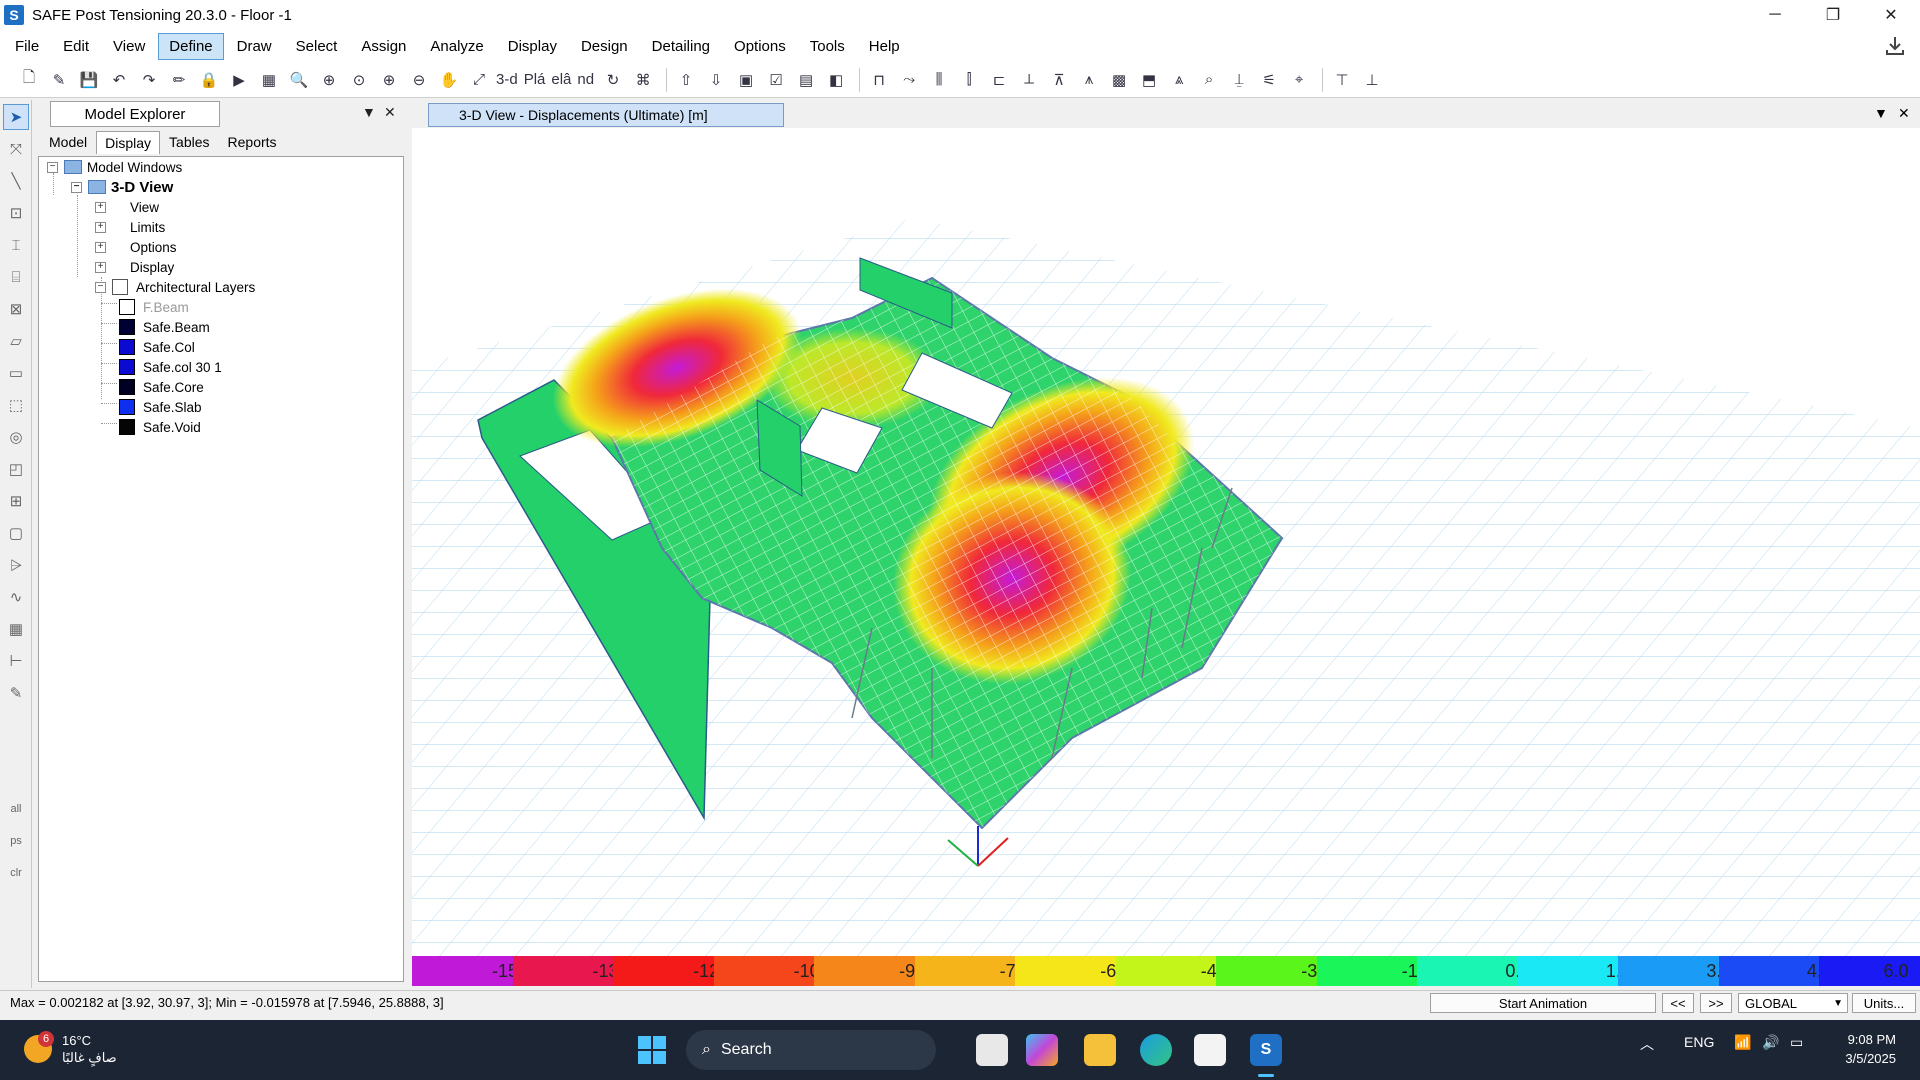 Image resolution: width=1920 pixels, height=1080 pixels. Describe the element at coordinates (76, 46) in the screenshot. I see `menu-edit: Edit` at that location.